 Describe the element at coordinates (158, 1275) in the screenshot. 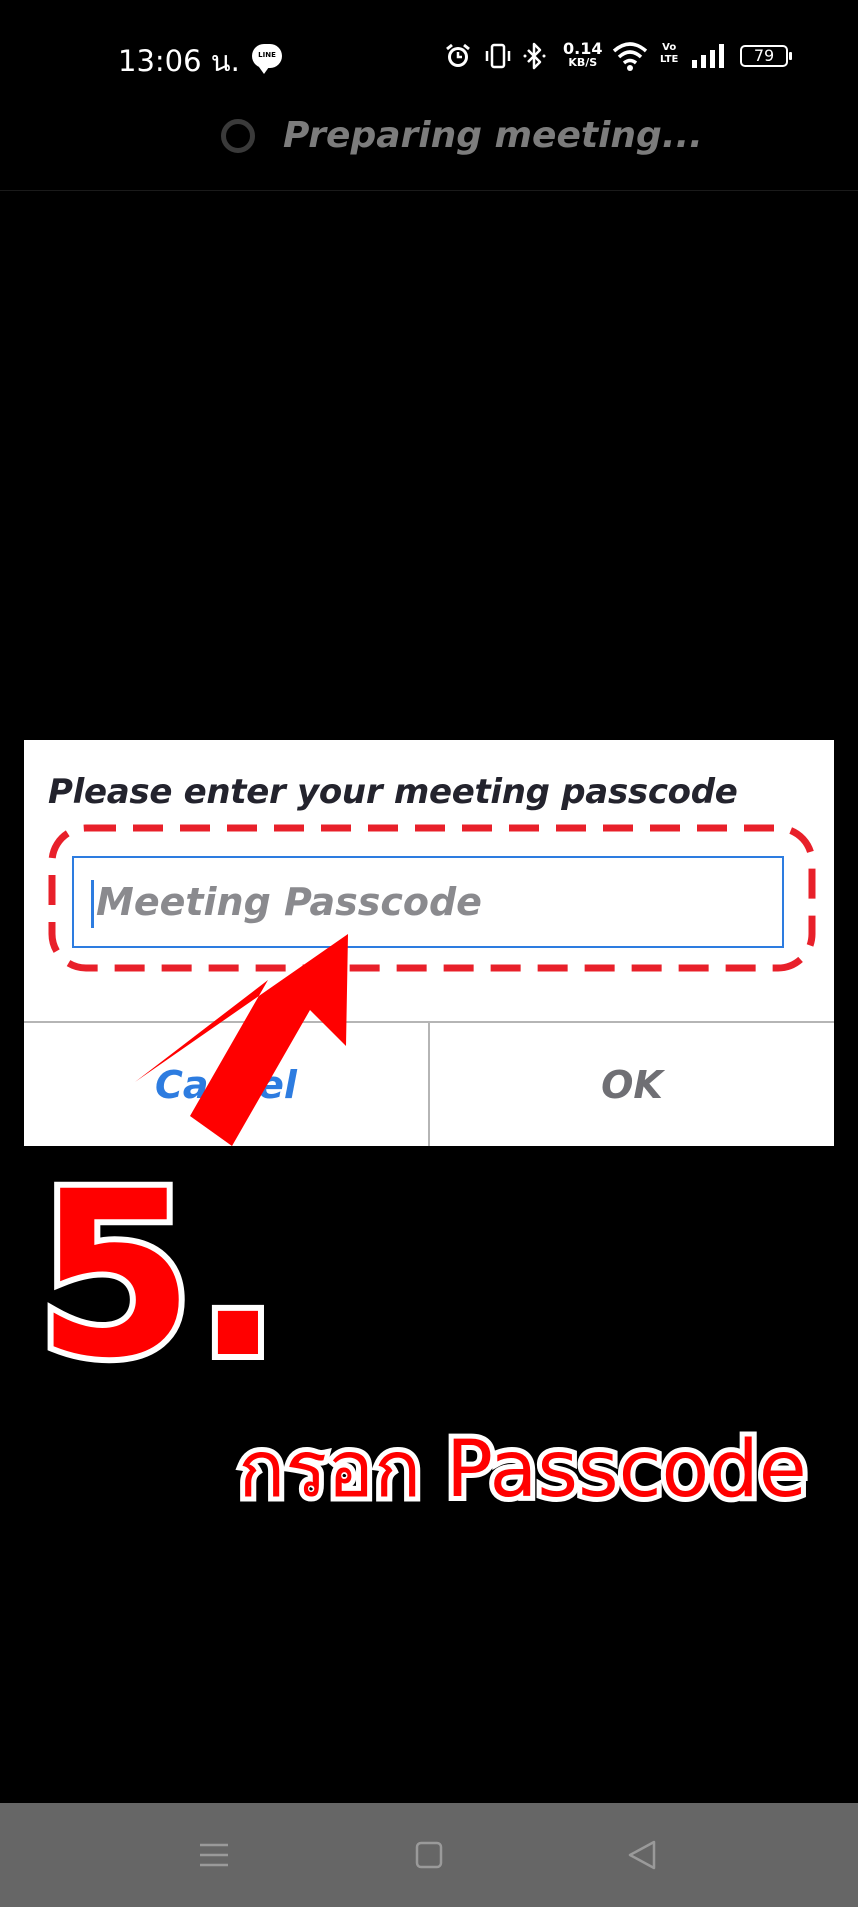

I see `step-number: 5.` at that location.